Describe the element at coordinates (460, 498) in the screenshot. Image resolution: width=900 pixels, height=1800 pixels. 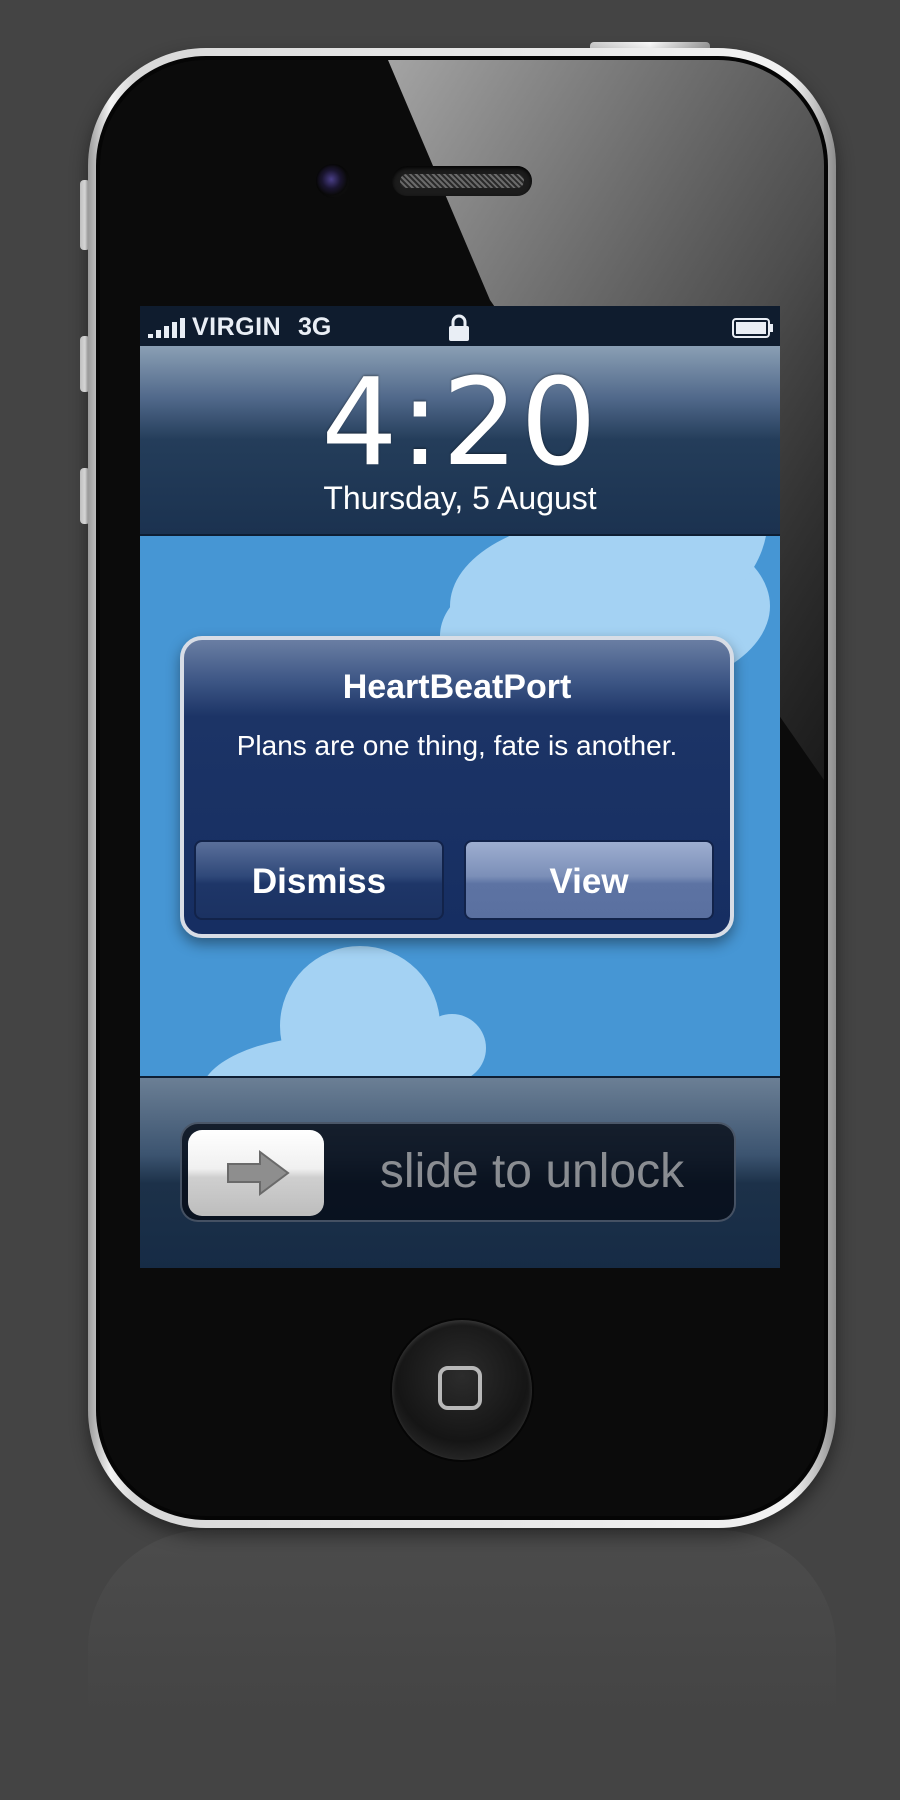
I see `lock-date: Thursday, 5 August` at that location.